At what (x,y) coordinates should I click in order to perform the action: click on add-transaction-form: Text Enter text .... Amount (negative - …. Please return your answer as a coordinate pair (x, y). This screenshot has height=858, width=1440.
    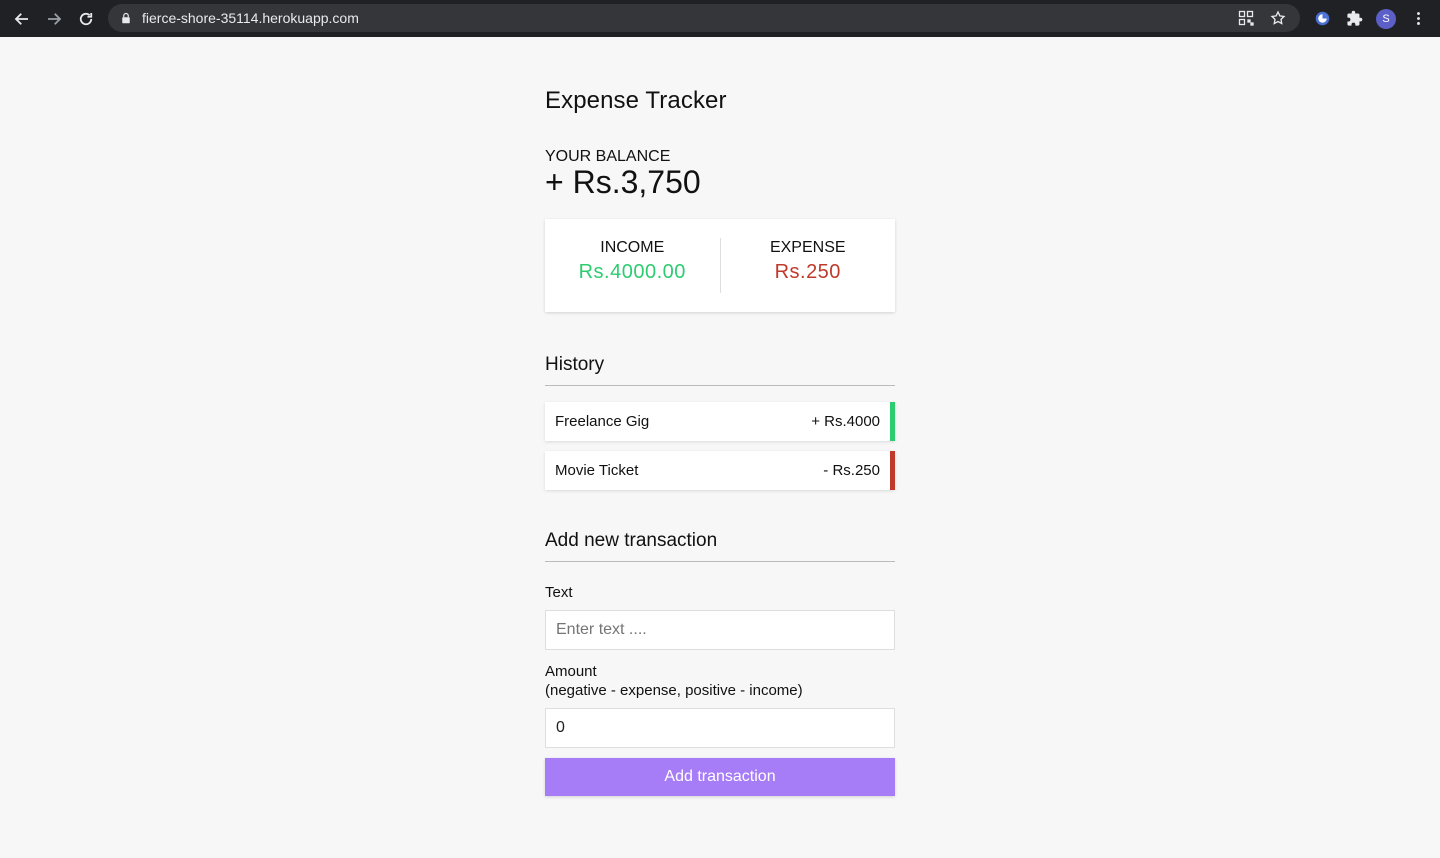
    Looking at the image, I should click on (720, 689).